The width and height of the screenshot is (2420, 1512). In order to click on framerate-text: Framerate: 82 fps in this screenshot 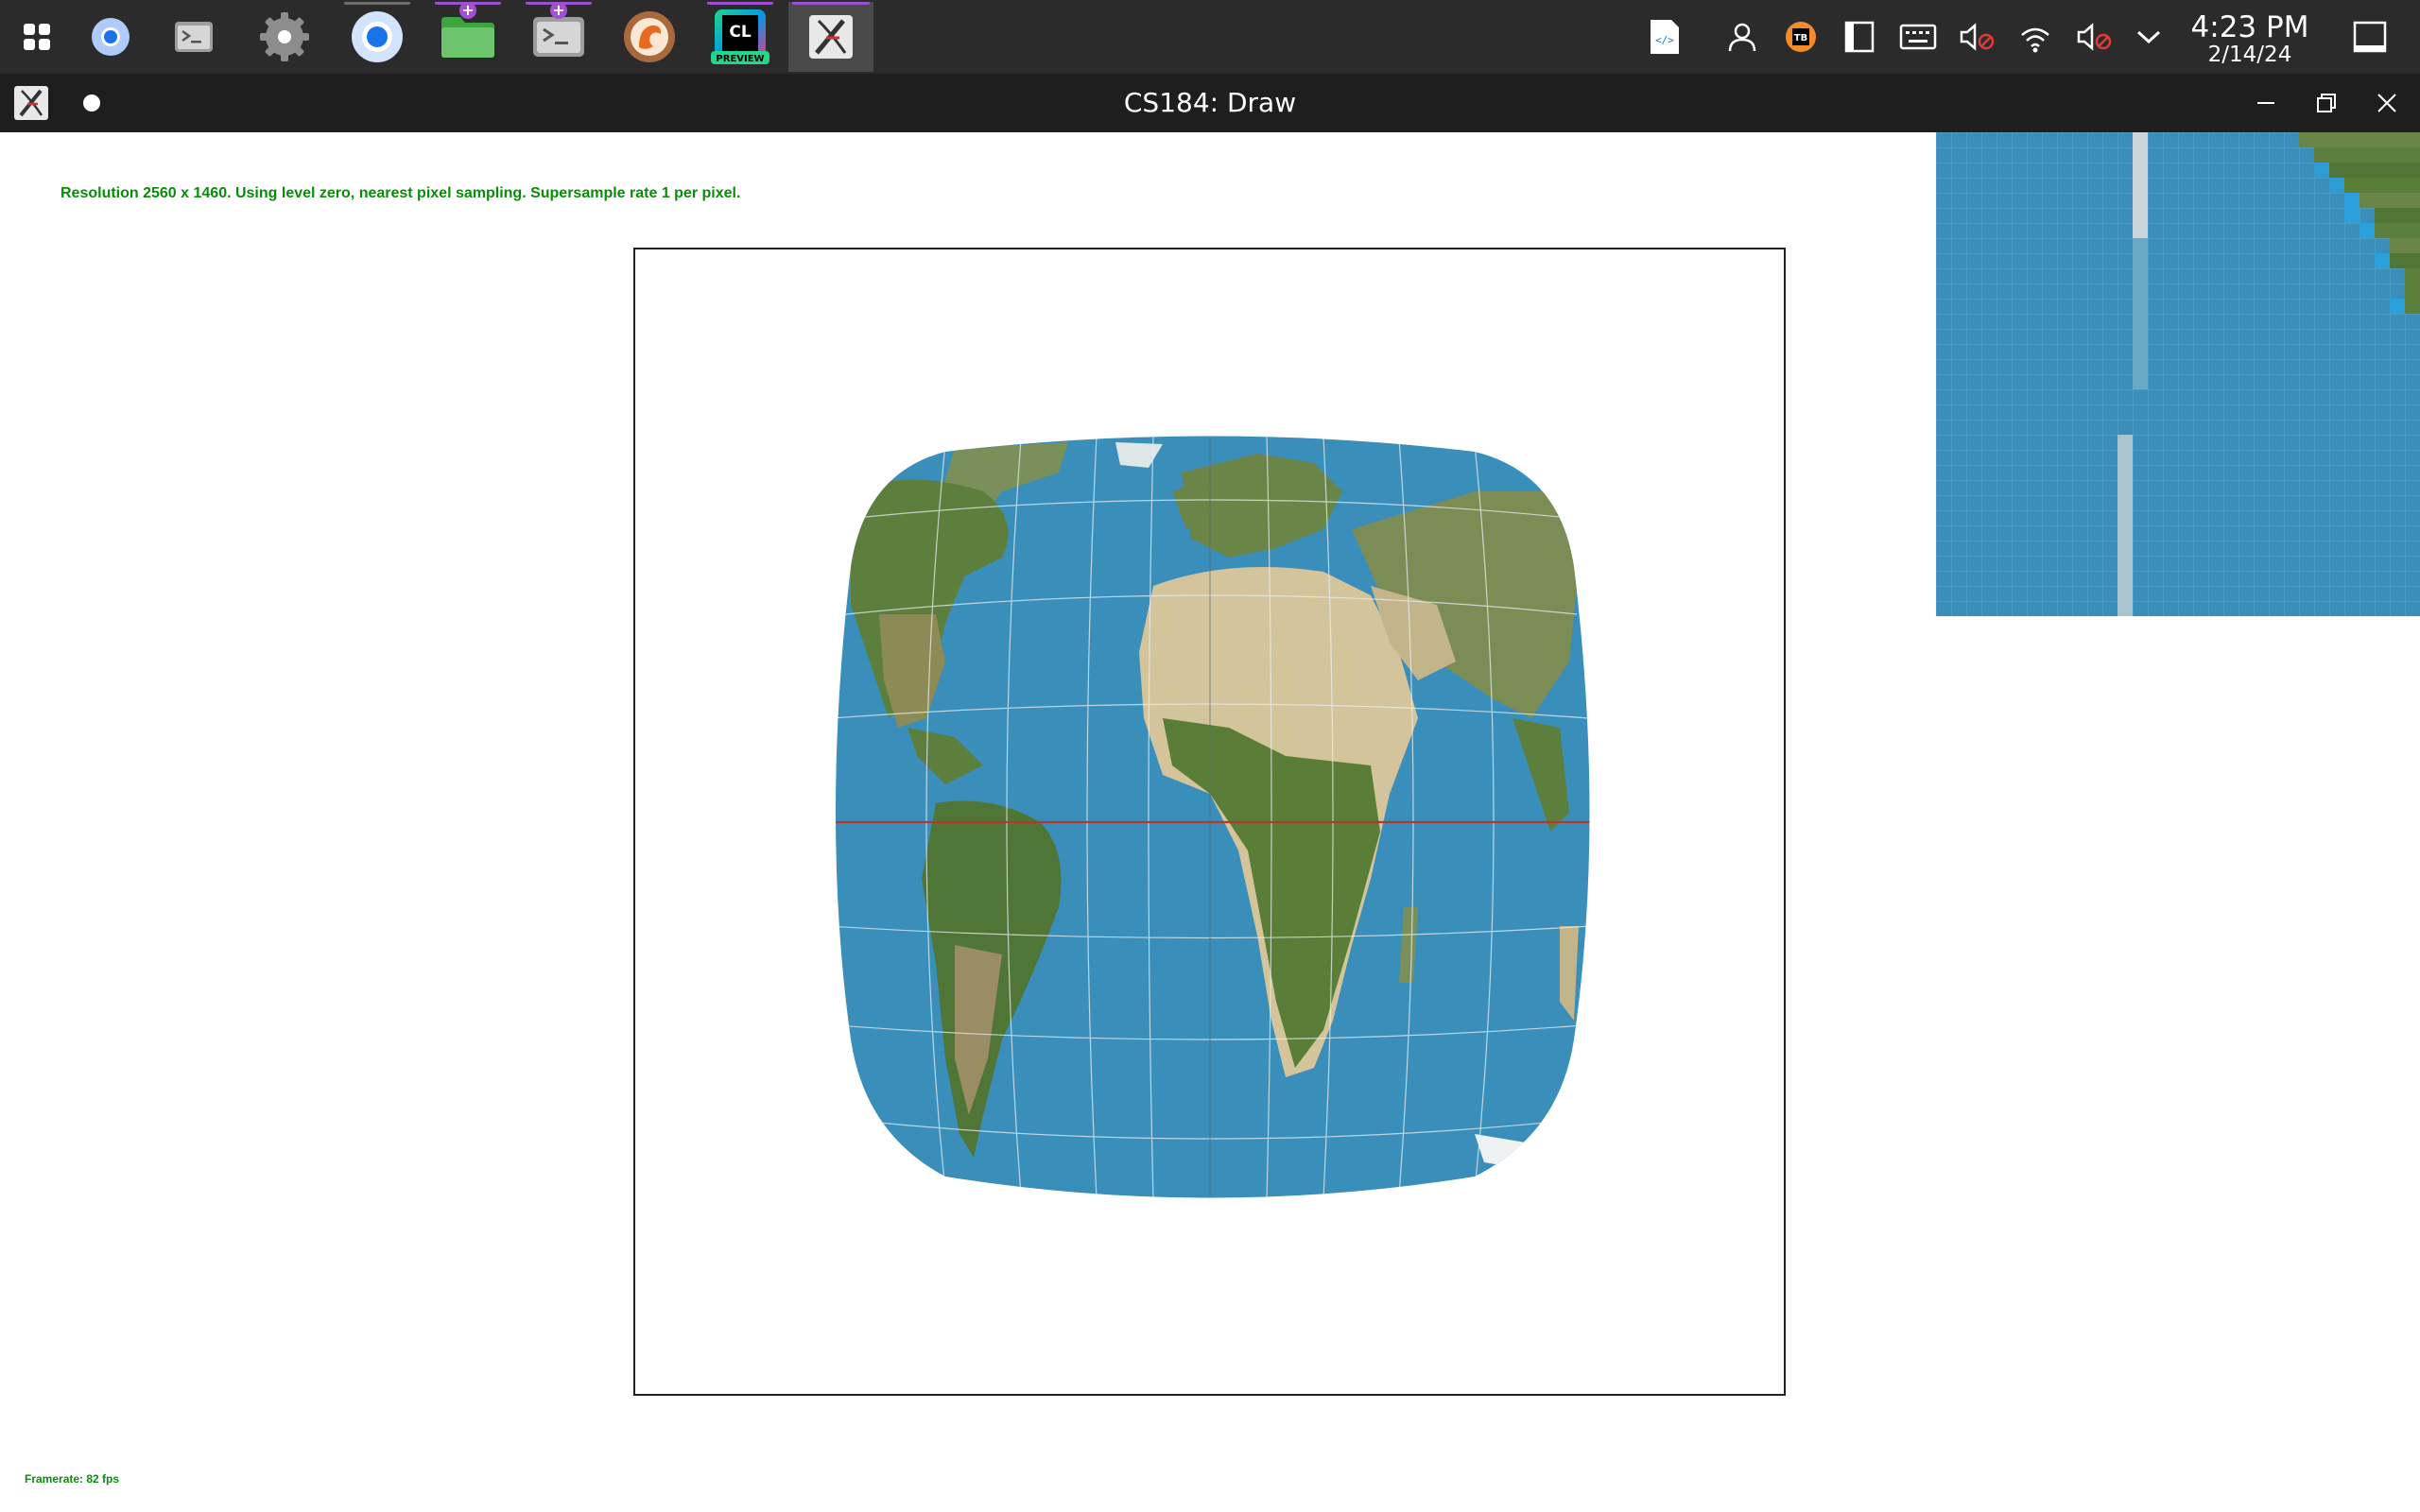, I will do `click(72, 1479)`.